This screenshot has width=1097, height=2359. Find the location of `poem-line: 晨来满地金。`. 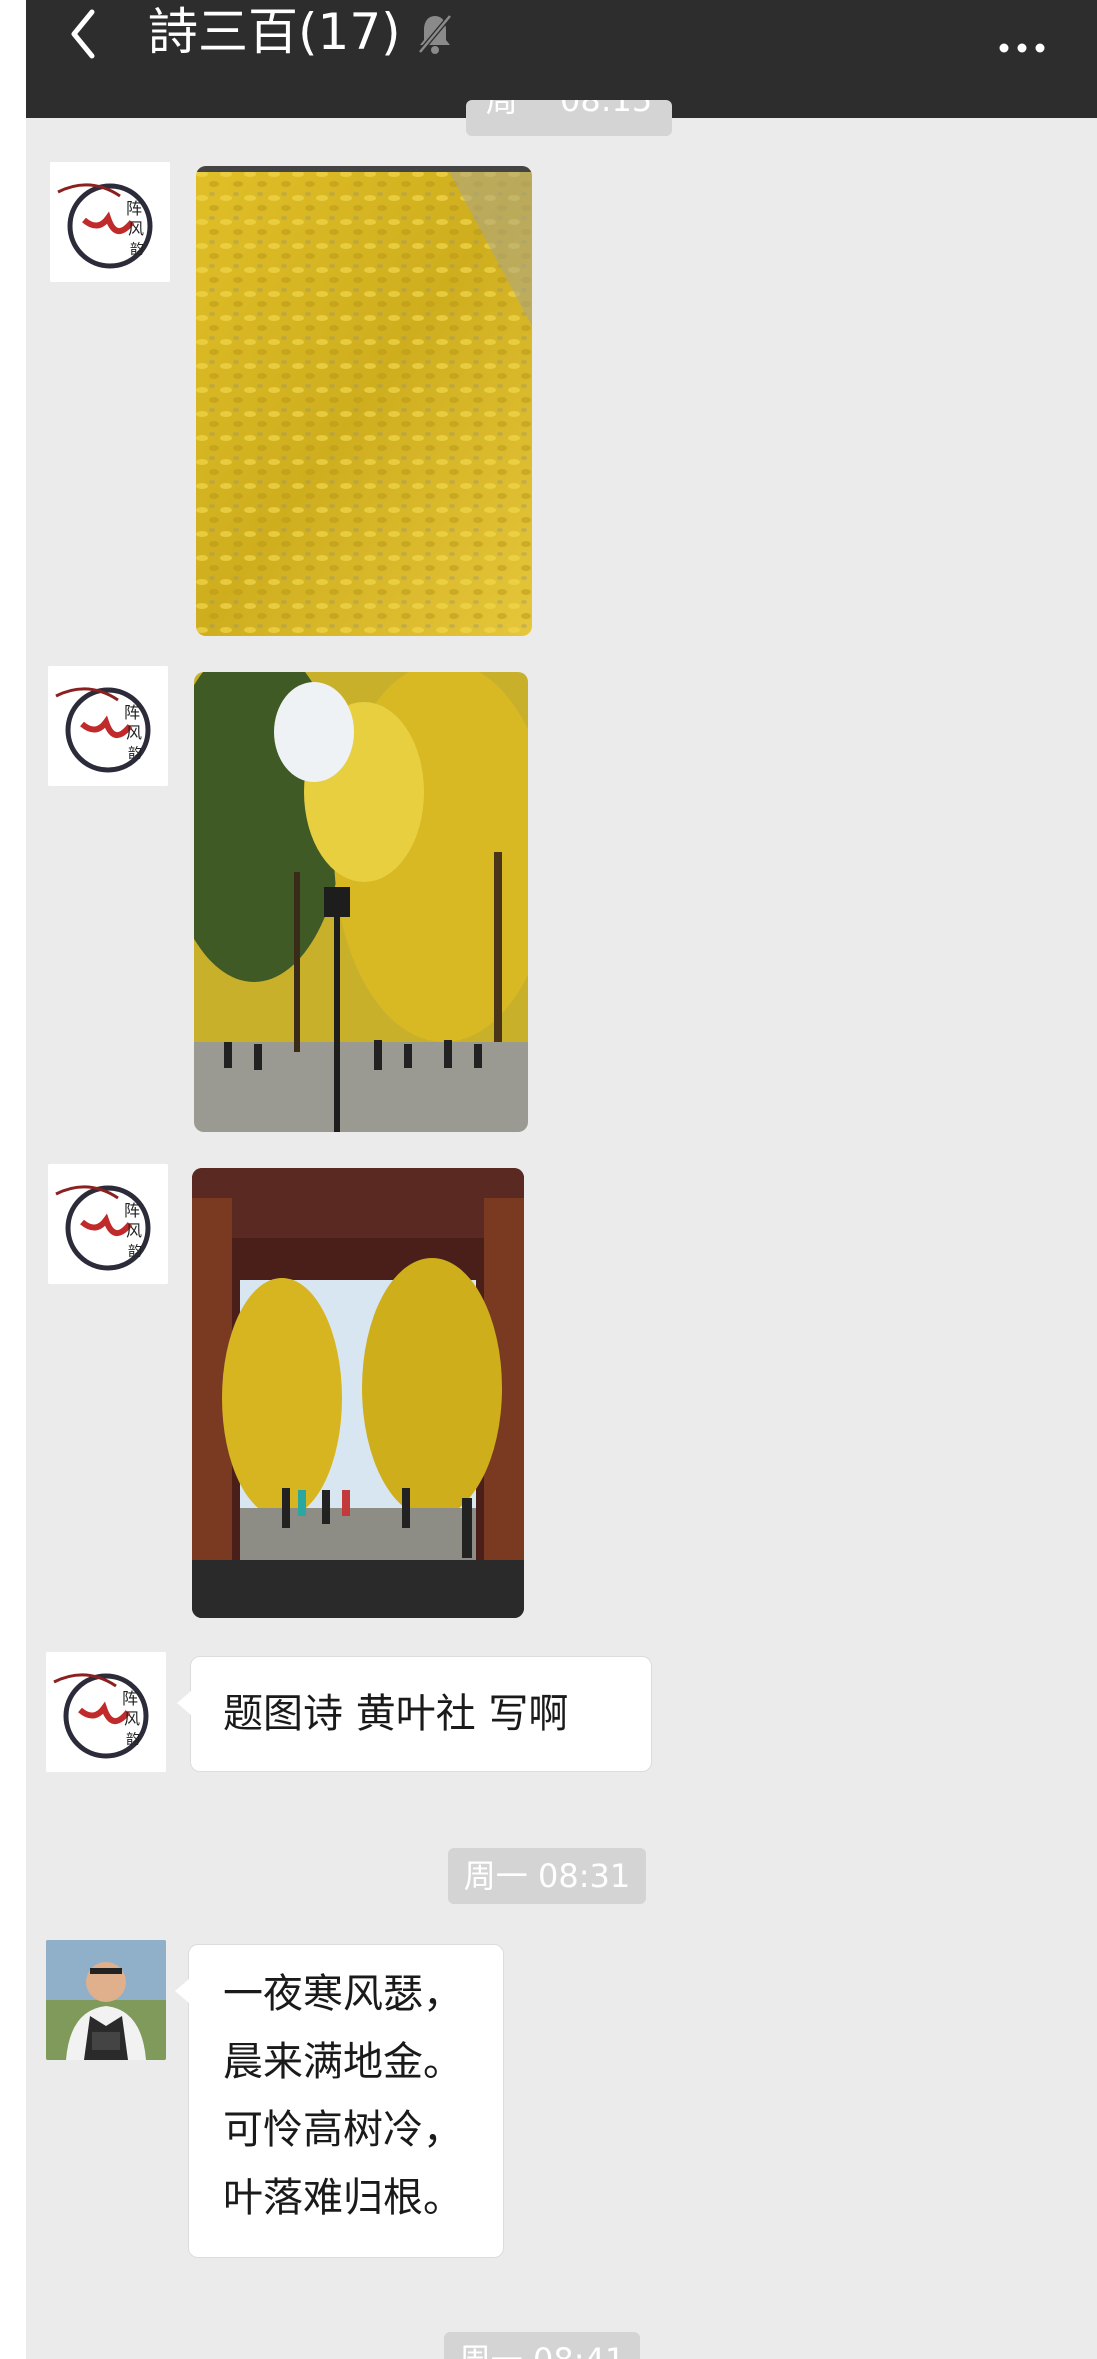

poem-line: 晨来满地金。 is located at coordinates (343, 2062).